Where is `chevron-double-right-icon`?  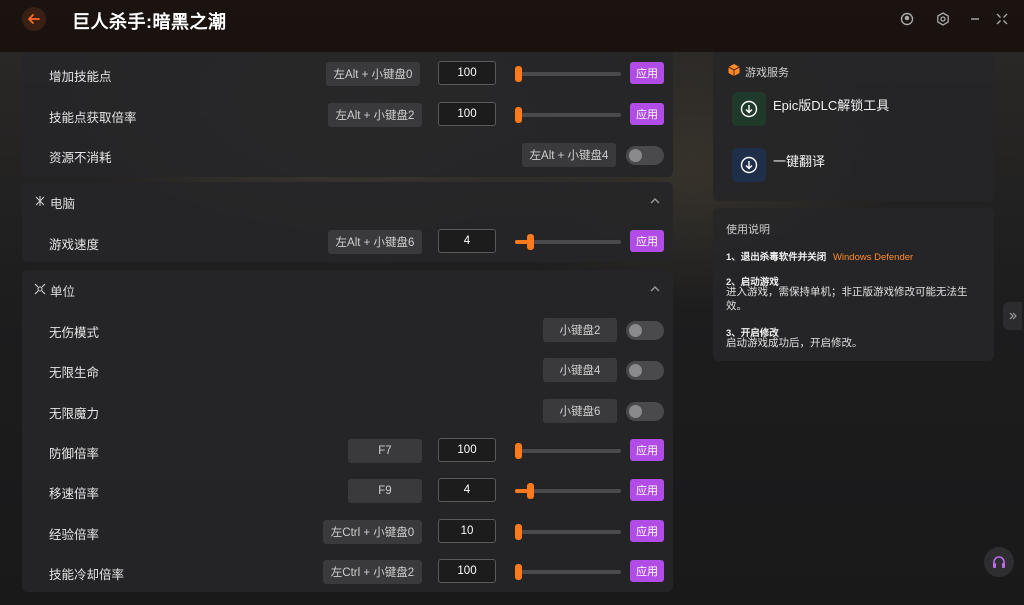 chevron-double-right-icon is located at coordinates (1013, 316).